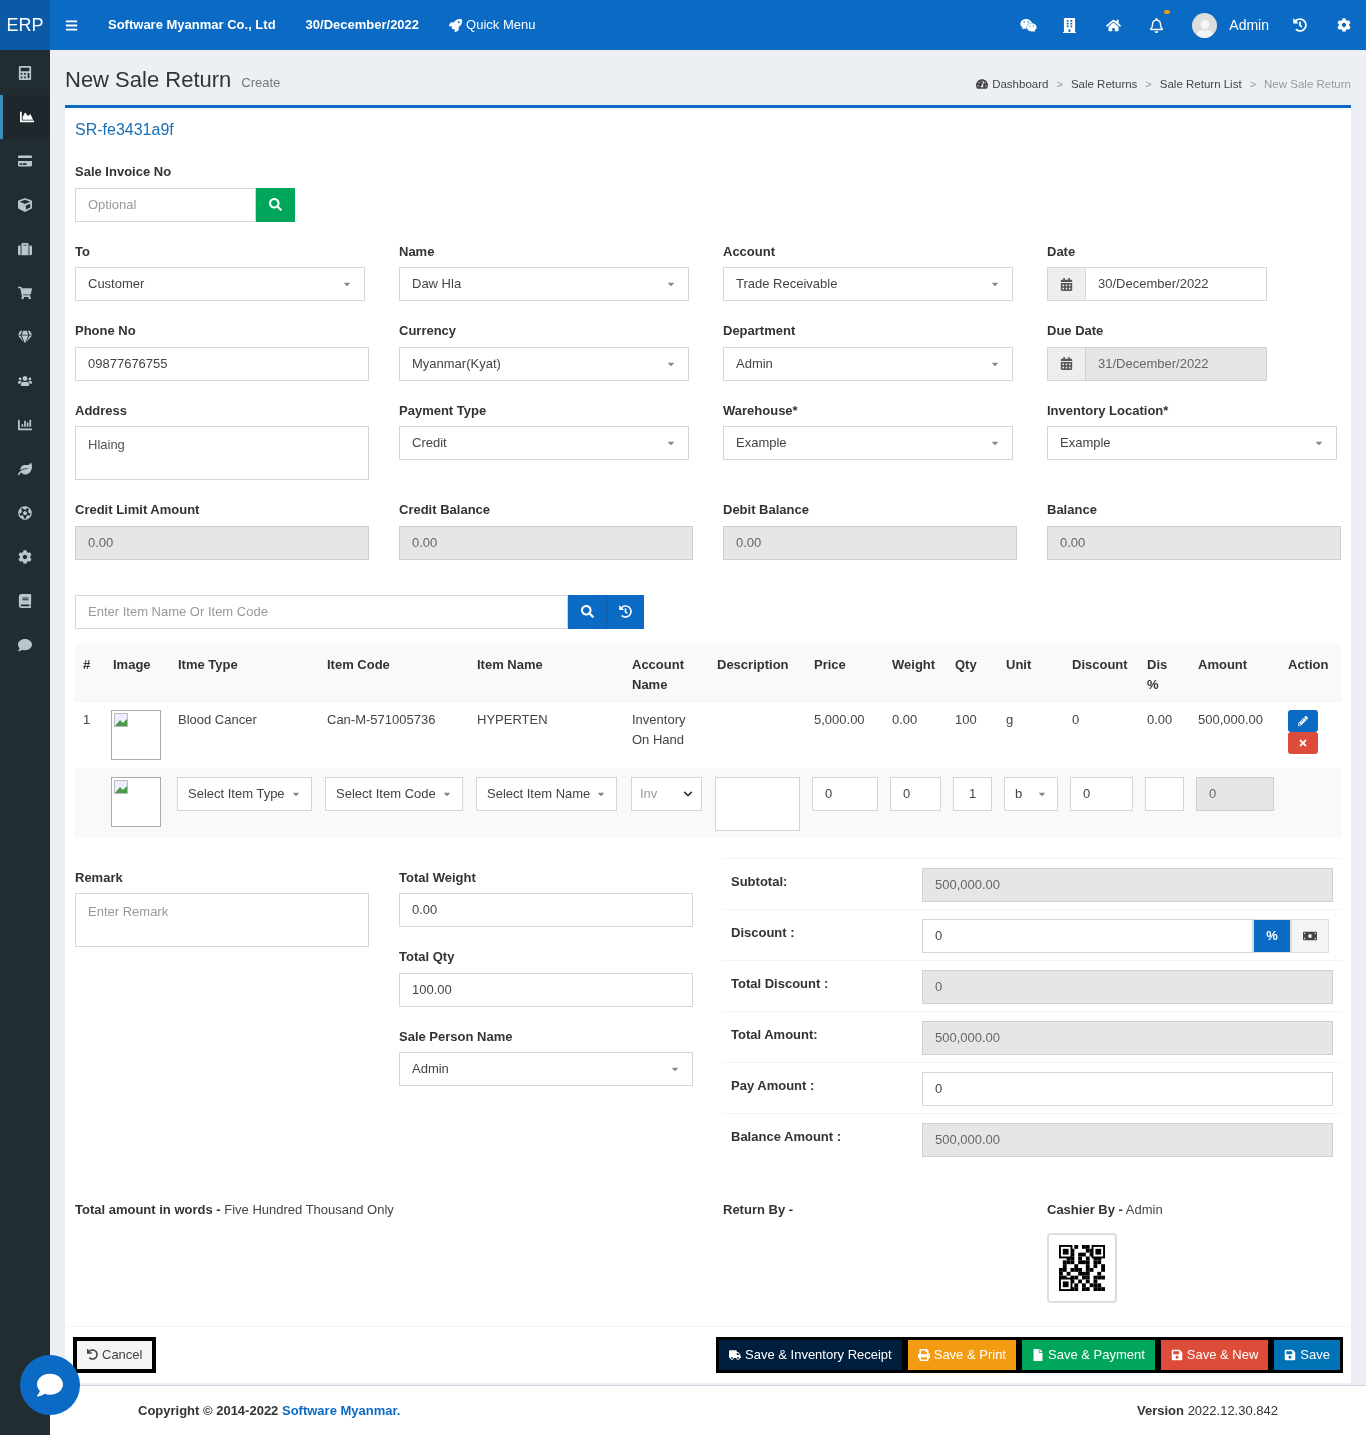  I want to click on textarea-field: Hlaing, so click(222, 453).